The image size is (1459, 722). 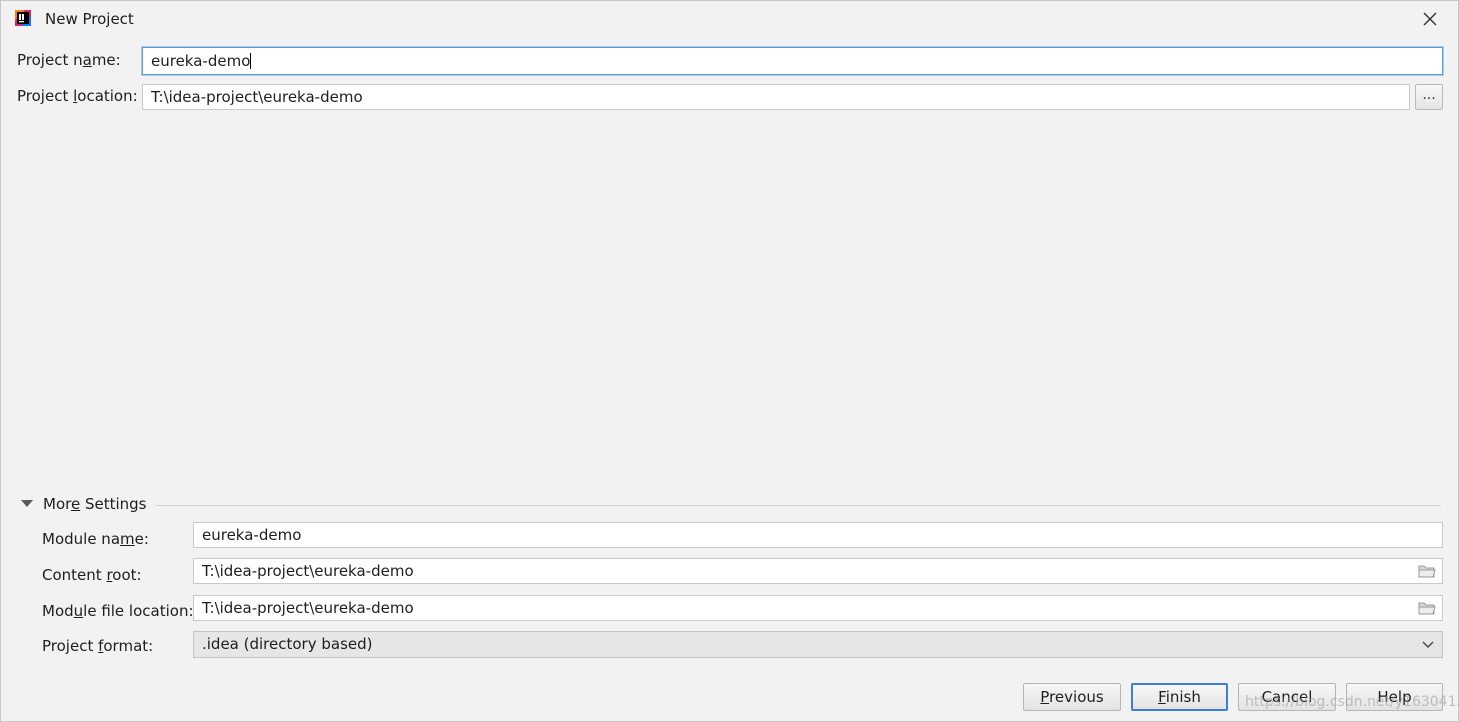 What do you see at coordinates (730, 19) in the screenshot?
I see `title-bar: New Project` at bounding box center [730, 19].